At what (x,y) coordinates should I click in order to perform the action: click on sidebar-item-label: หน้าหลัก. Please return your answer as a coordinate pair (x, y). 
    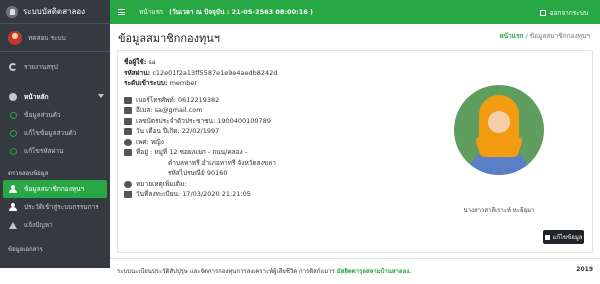
    Looking at the image, I should click on (36, 97).